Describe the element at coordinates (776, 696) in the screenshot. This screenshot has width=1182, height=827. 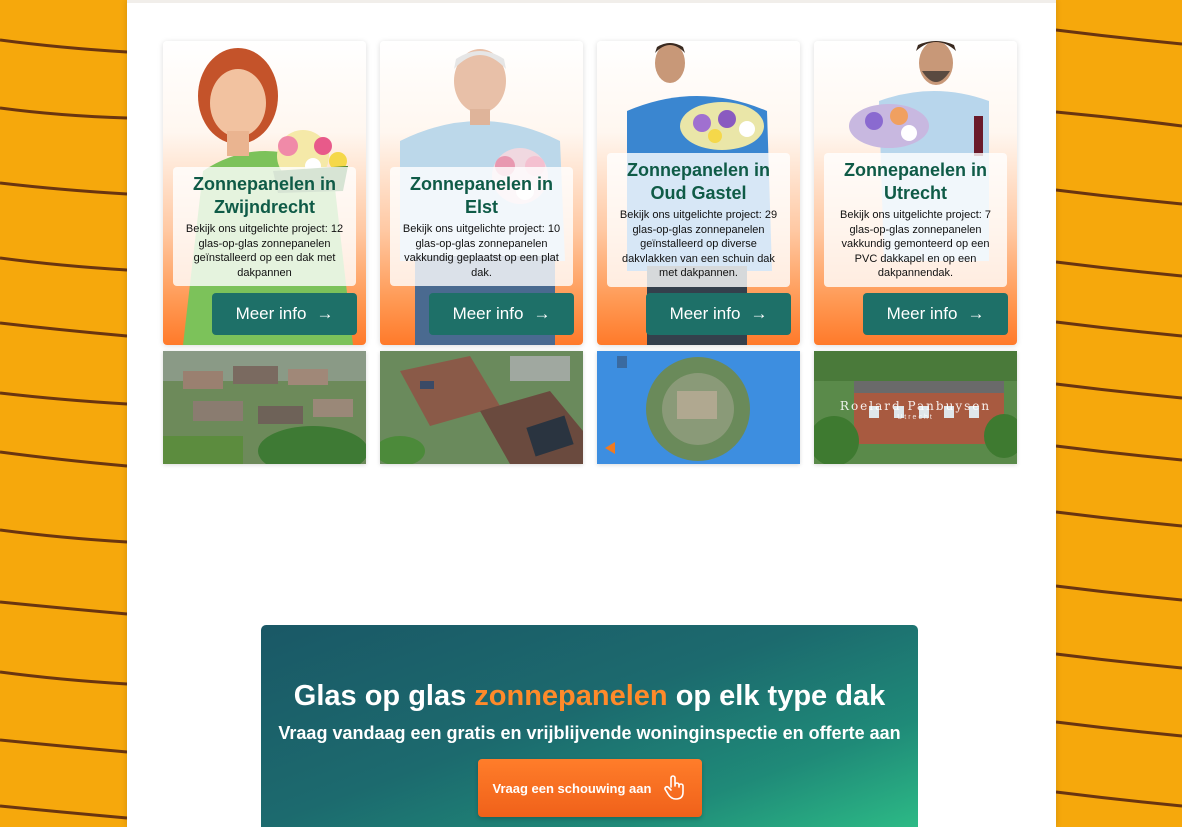
I see `cta-title-part2: op elk type dak` at that location.